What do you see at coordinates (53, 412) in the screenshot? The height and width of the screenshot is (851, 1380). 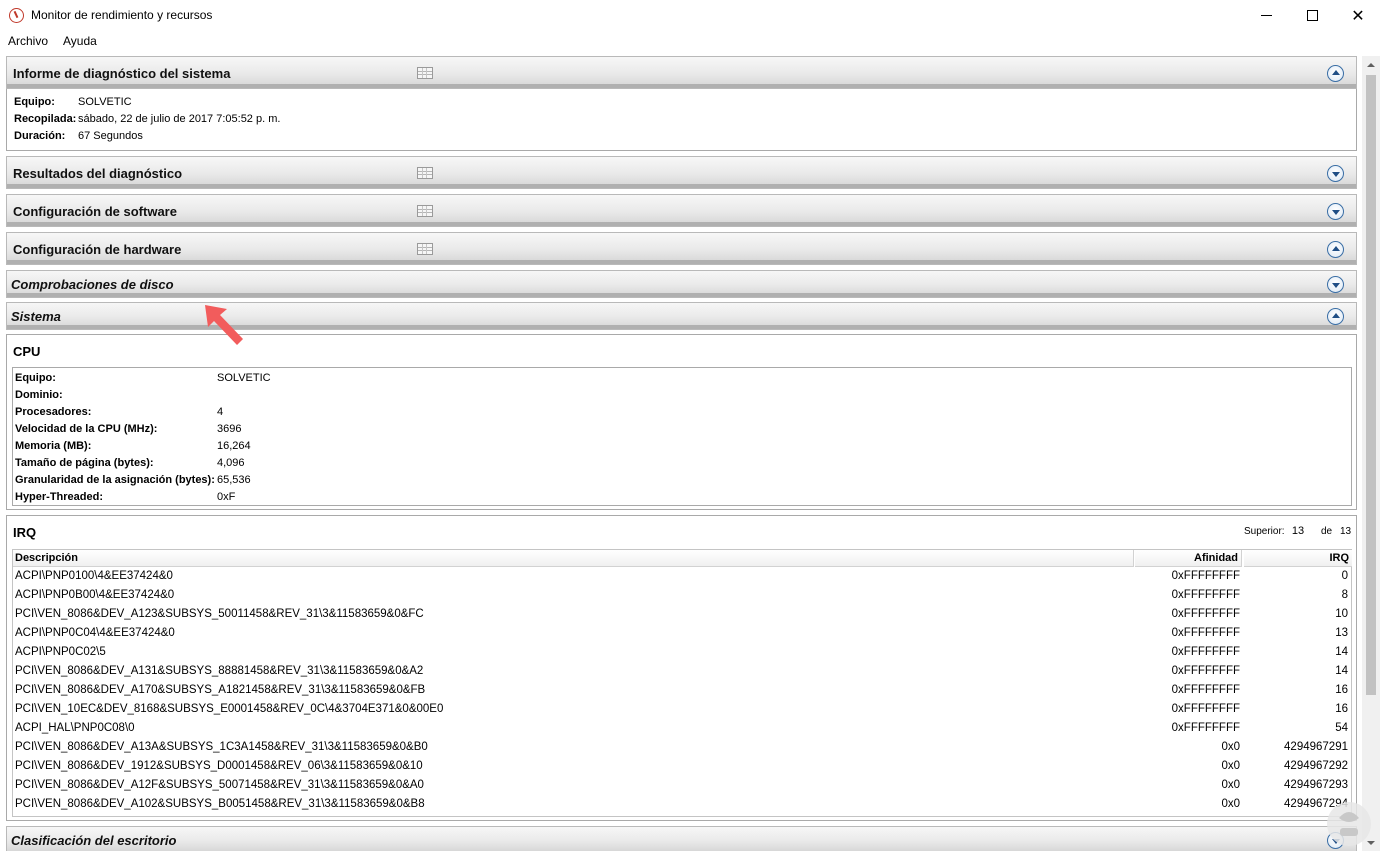 I see `cpu-field-label: Procesadores:` at bounding box center [53, 412].